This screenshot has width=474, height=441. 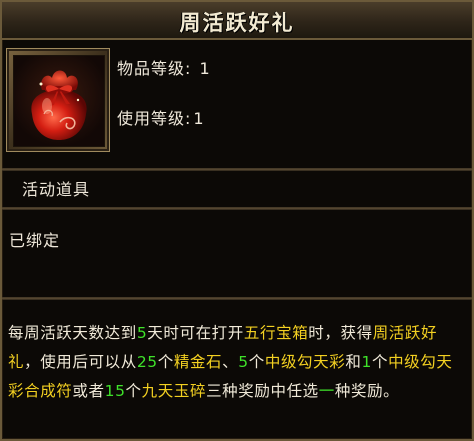 What do you see at coordinates (205, 68) in the screenshot?
I see `item-grade-value: 1` at bounding box center [205, 68].